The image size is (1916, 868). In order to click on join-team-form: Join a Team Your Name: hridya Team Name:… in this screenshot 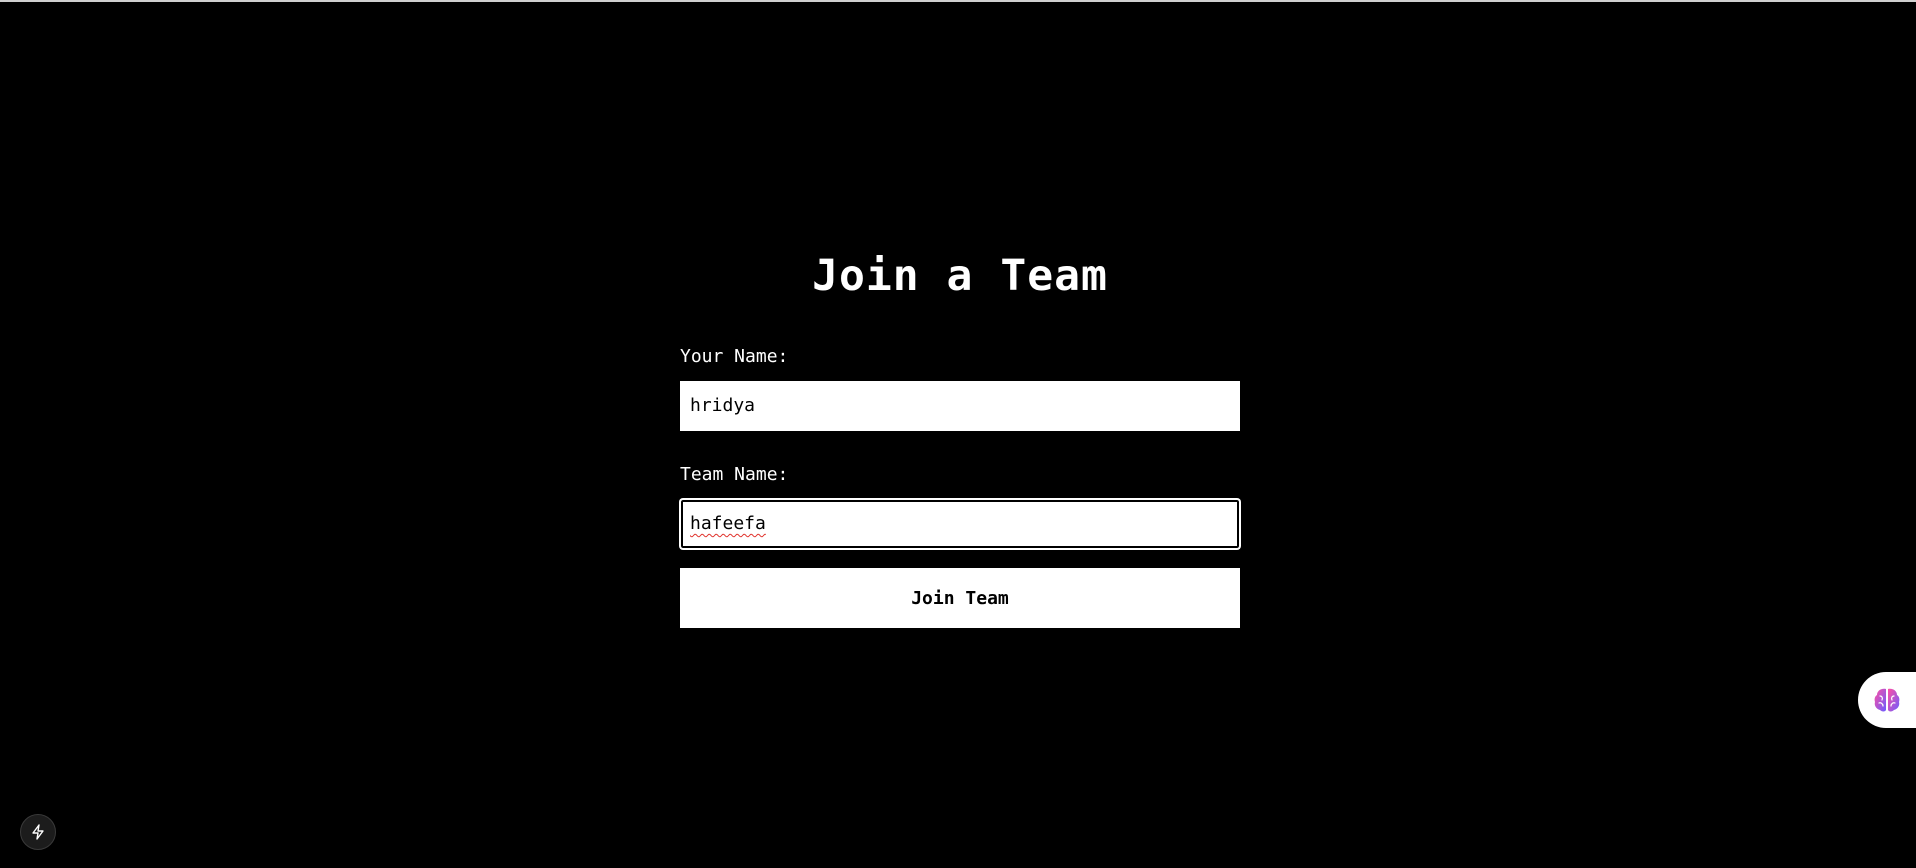, I will do `click(960, 438)`.